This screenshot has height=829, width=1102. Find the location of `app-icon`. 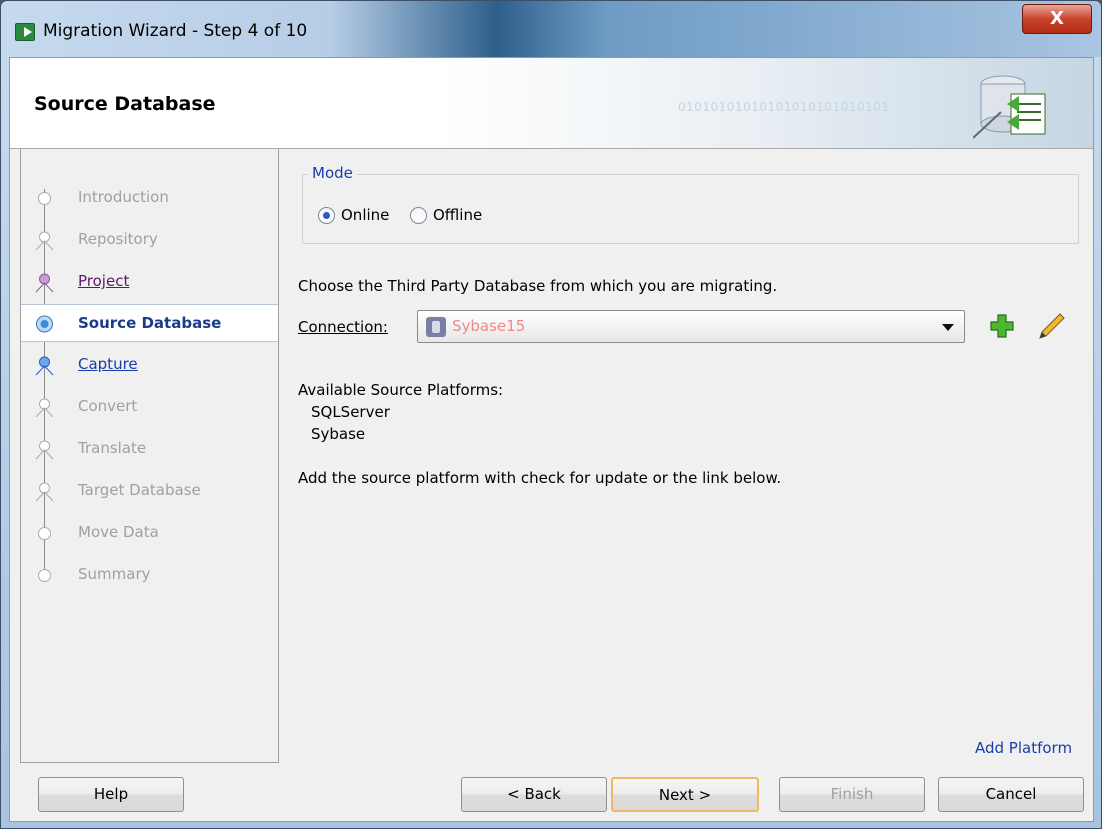

app-icon is located at coordinates (25, 32).